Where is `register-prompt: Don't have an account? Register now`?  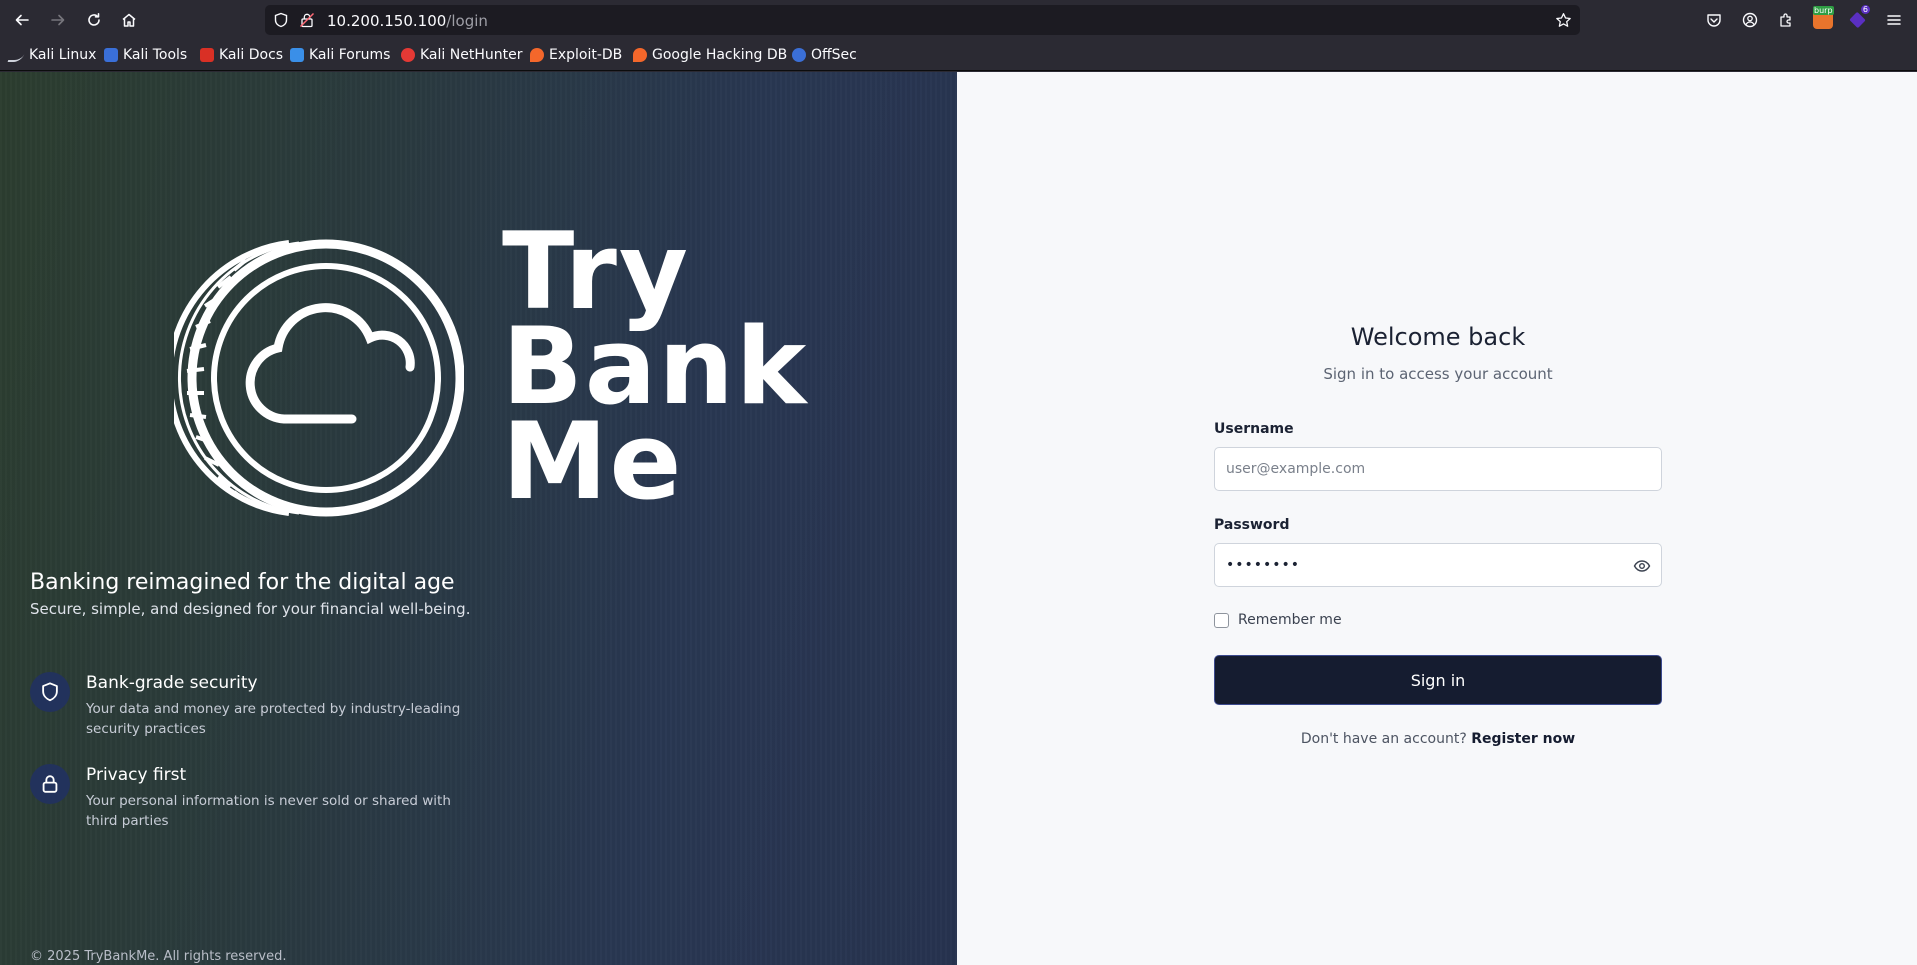 register-prompt: Don't have an account? Register now is located at coordinates (1438, 739).